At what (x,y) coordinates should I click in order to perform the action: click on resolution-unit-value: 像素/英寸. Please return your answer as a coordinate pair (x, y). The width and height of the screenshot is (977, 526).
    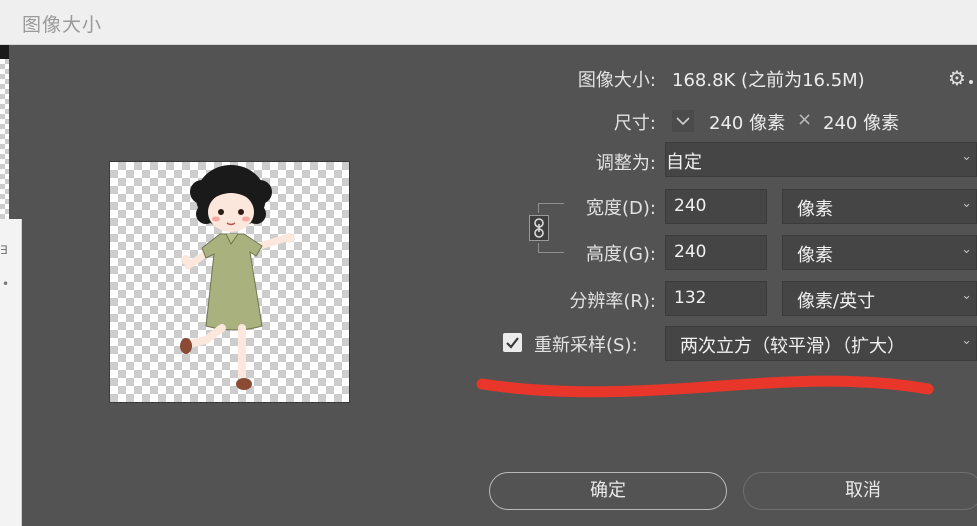
    Looking at the image, I should click on (836, 301).